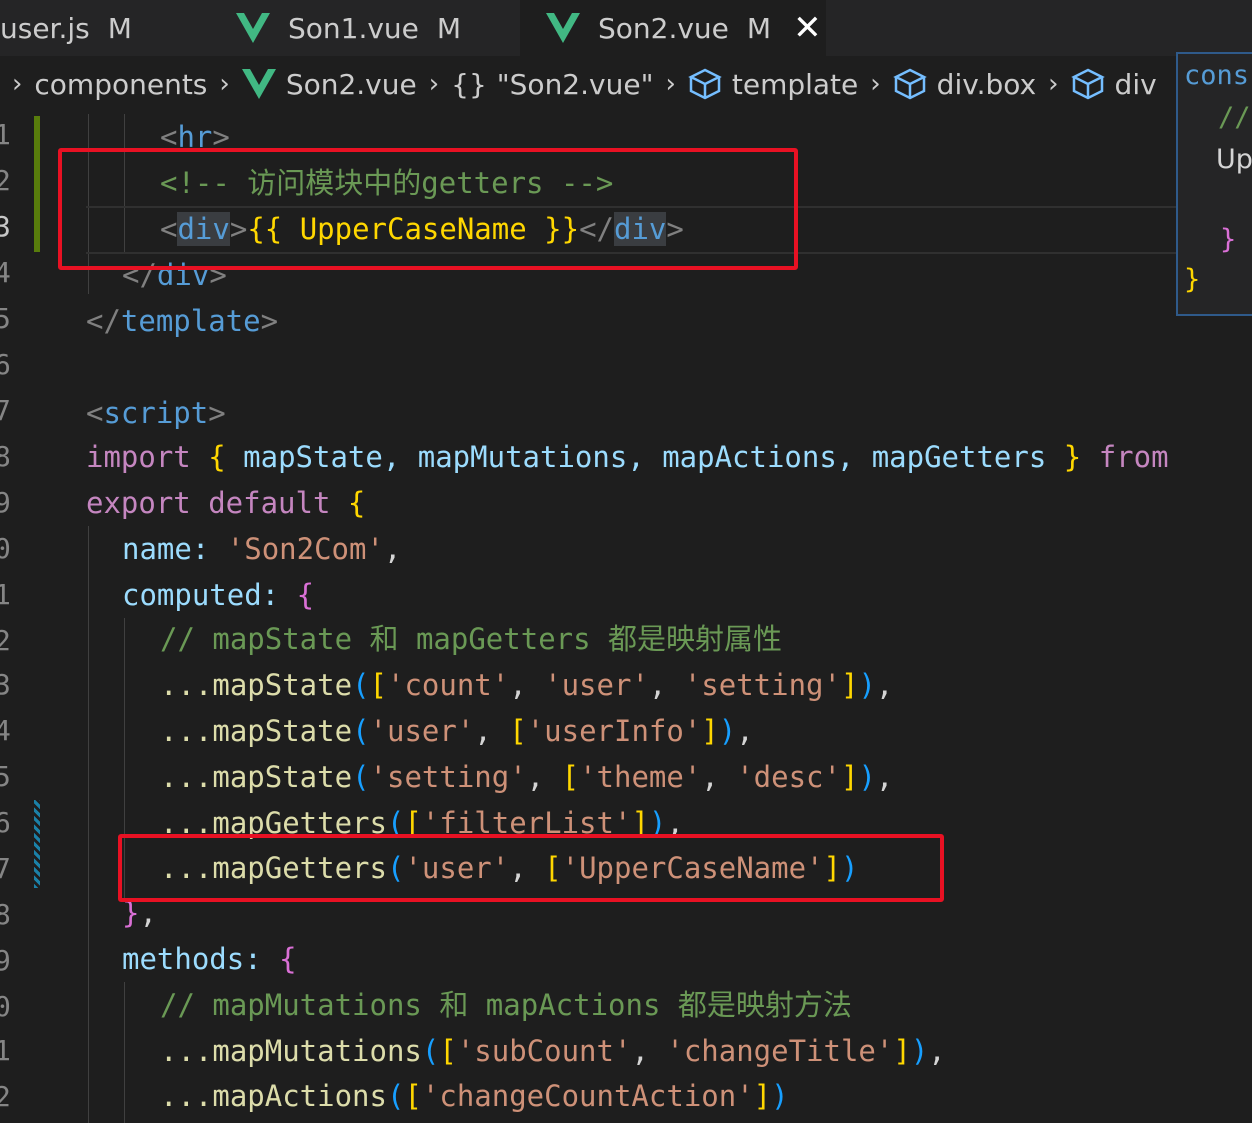  I want to click on tab-user-js: user.js M, so click(103, 28).